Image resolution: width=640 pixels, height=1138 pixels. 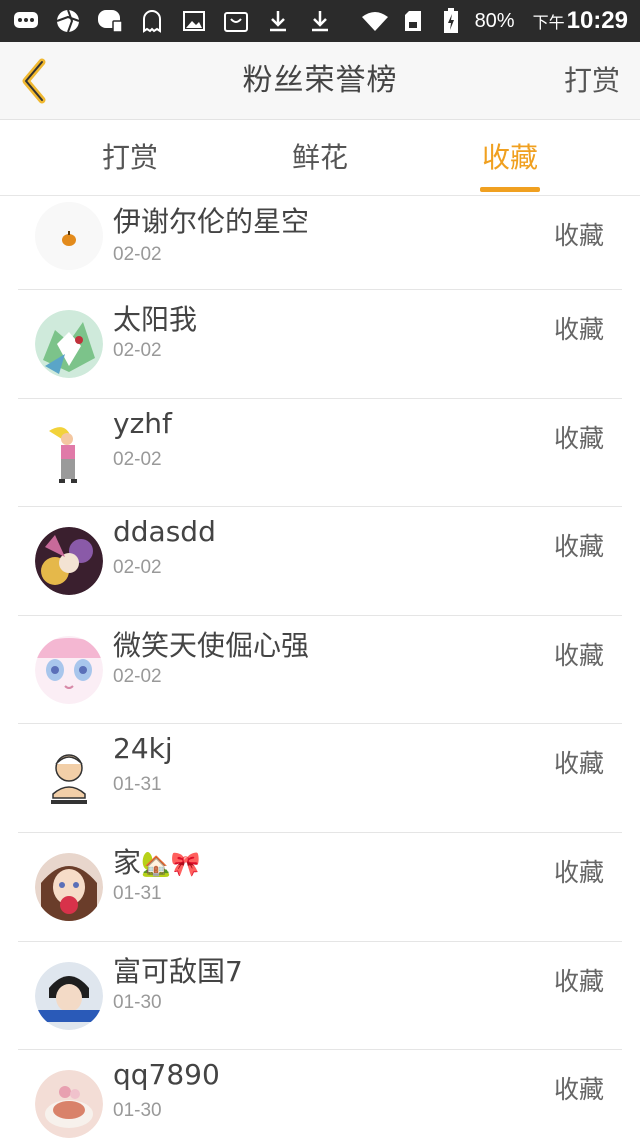 I want to click on tab-label: 鲜花, so click(x=319, y=157).